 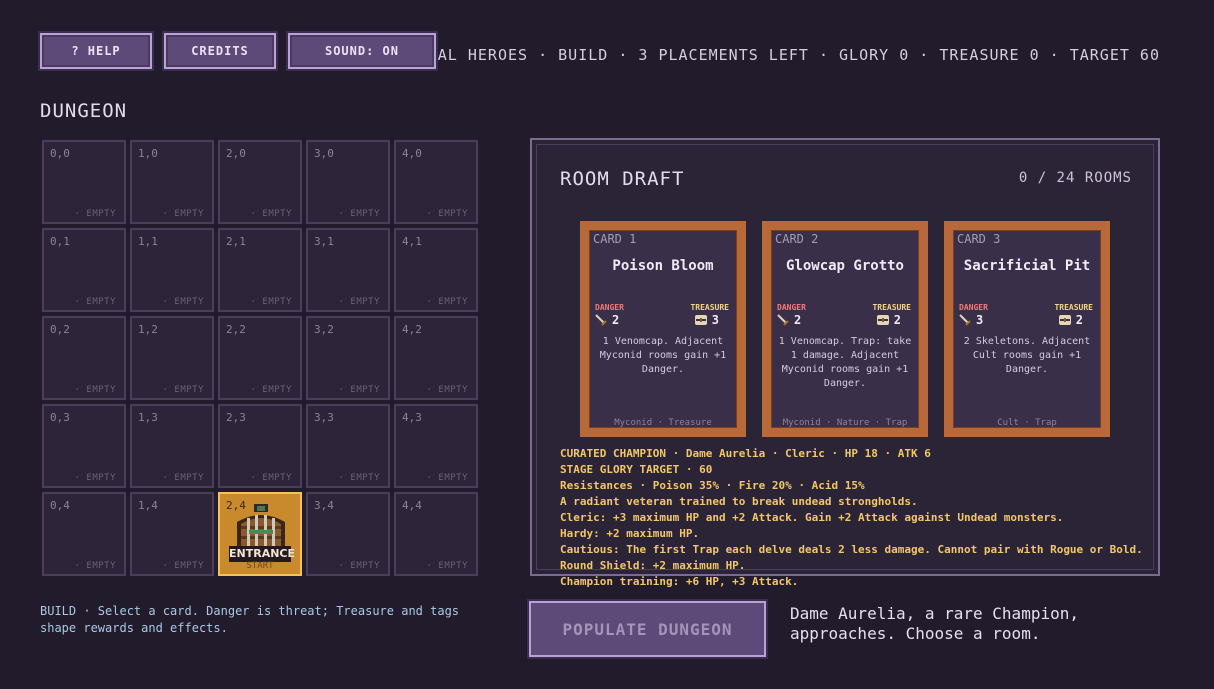 What do you see at coordinates (412, 505) in the screenshot?
I see `cell-coord: 4,4` at bounding box center [412, 505].